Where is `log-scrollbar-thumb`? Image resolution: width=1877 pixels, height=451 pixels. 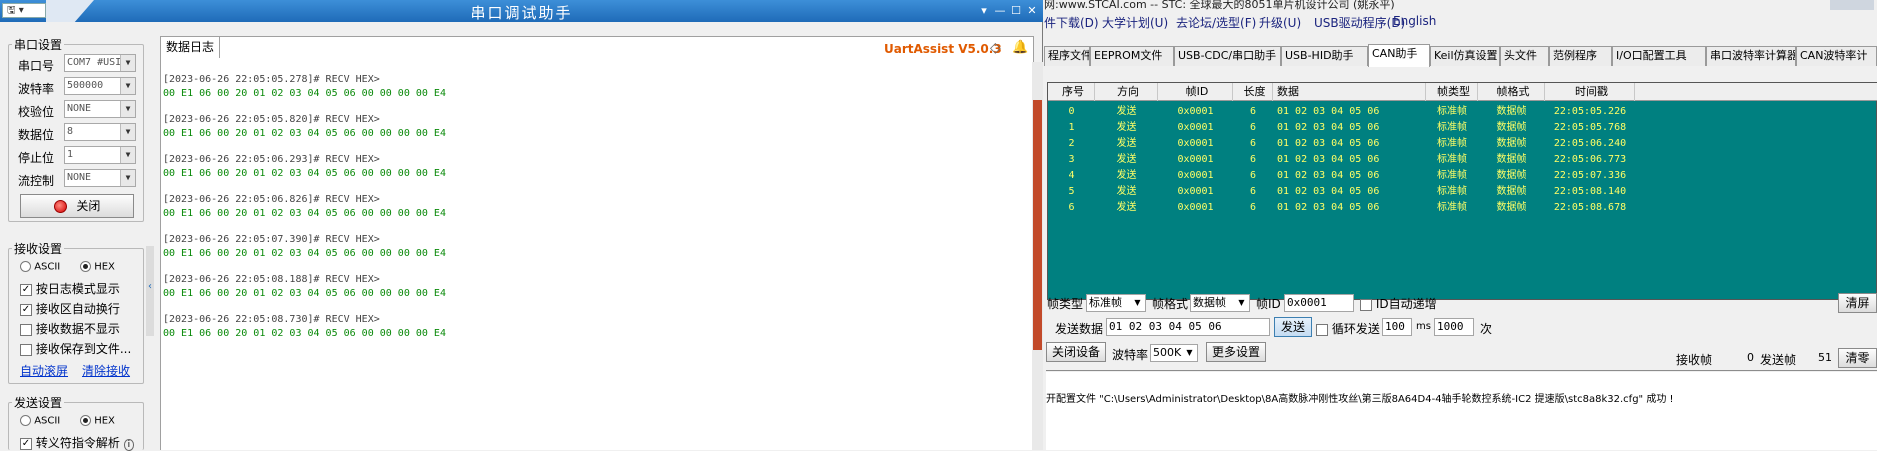
log-scrollbar-thumb is located at coordinates (1037, 225).